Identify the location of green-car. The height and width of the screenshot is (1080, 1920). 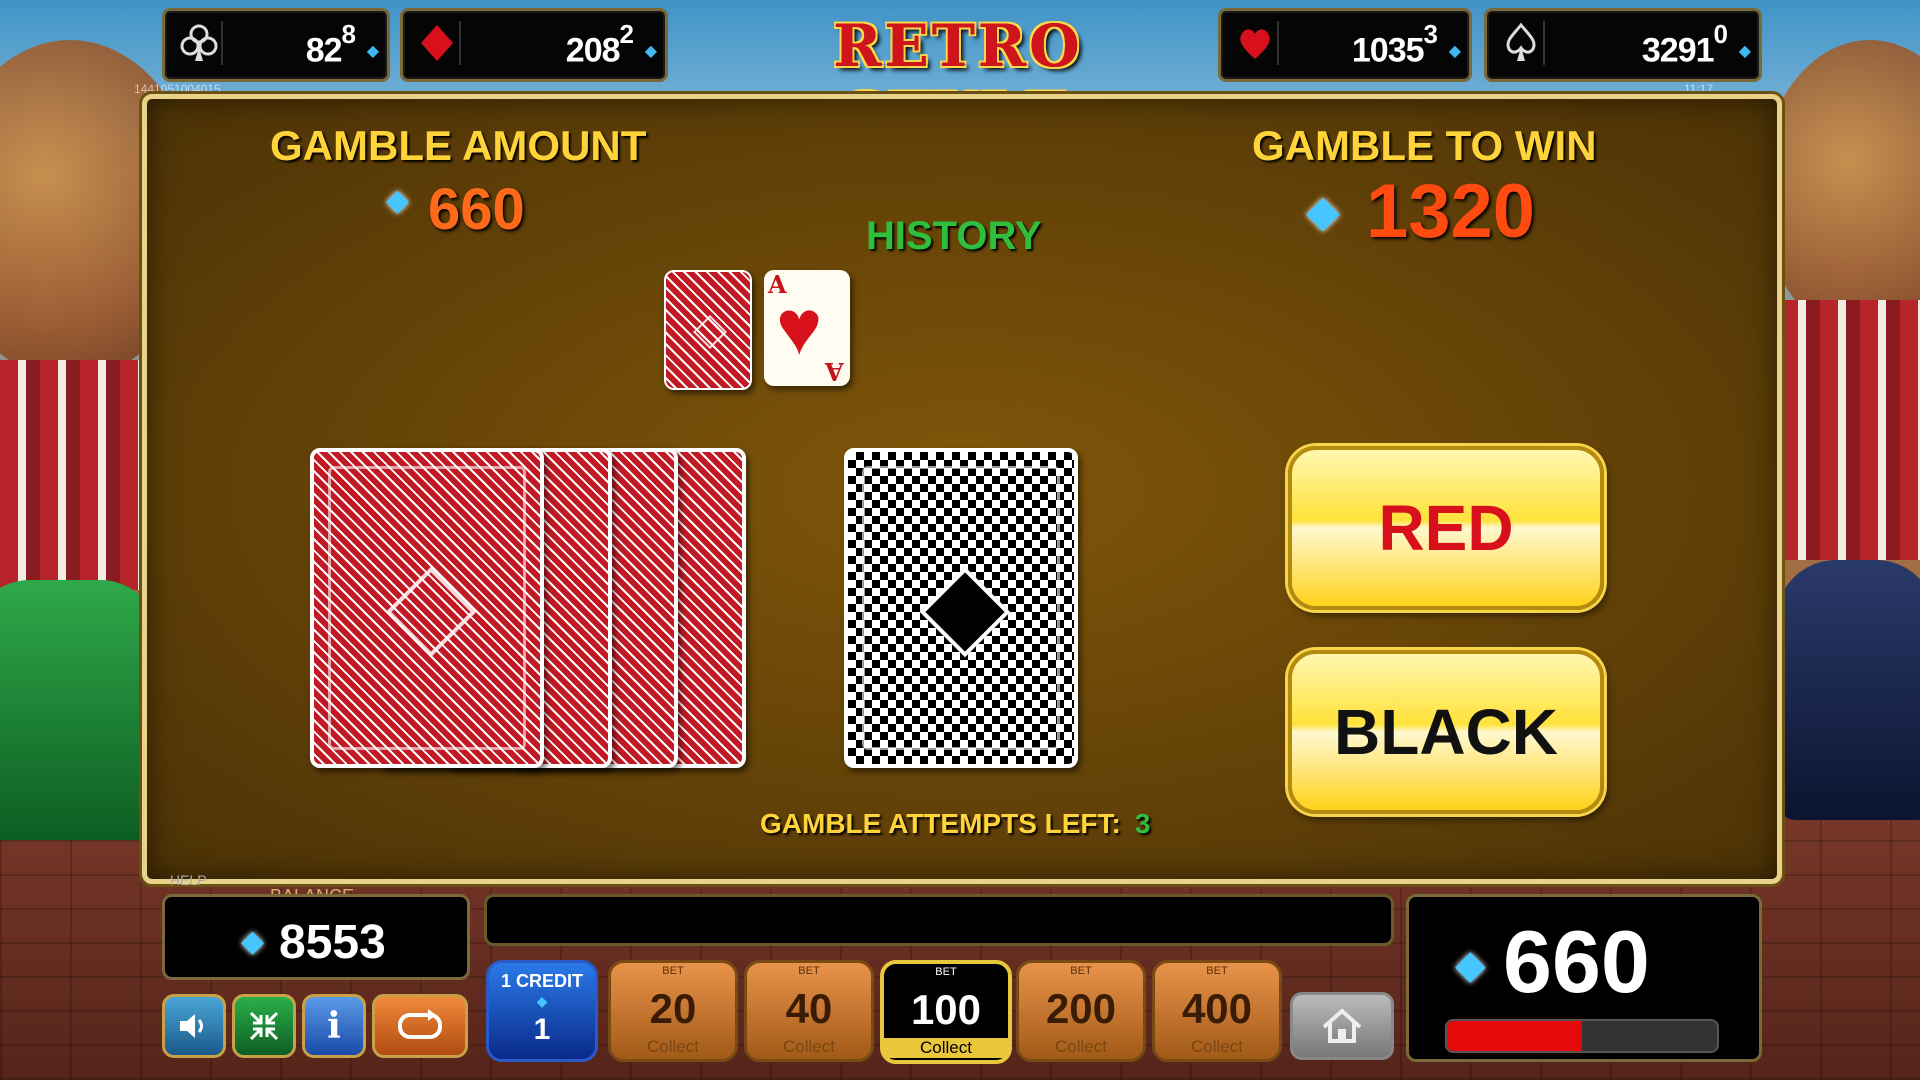
(80, 710).